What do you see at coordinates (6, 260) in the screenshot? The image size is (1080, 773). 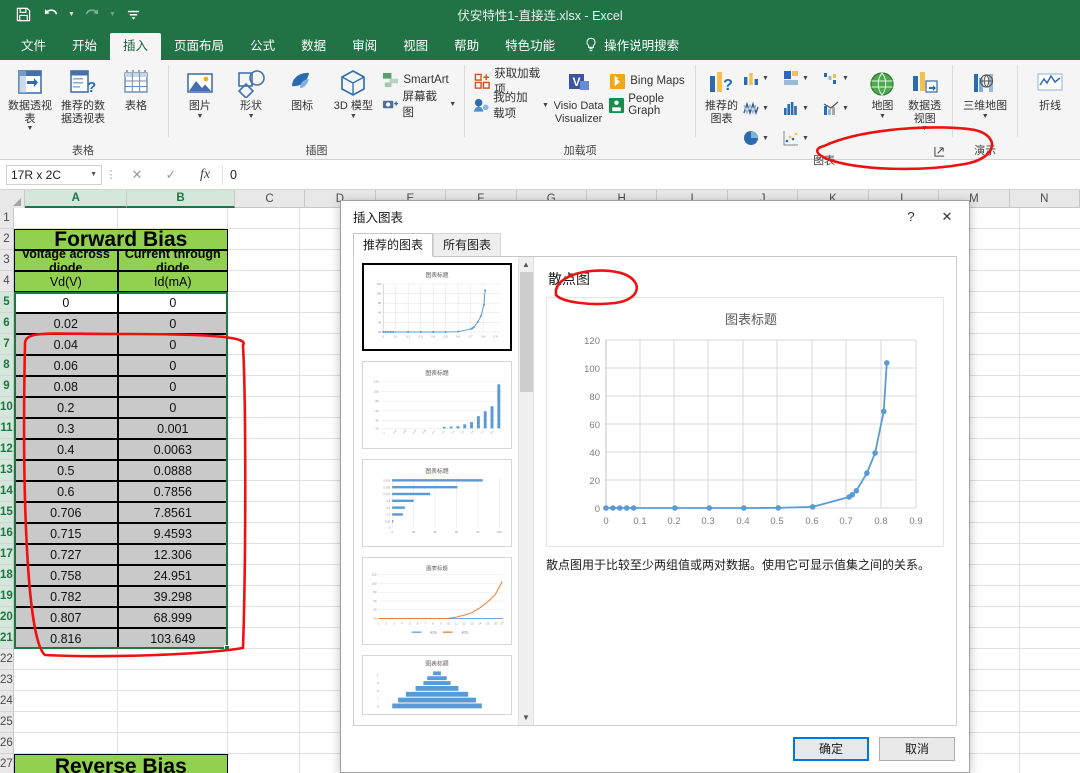 I see `row-header-3: 3` at bounding box center [6, 260].